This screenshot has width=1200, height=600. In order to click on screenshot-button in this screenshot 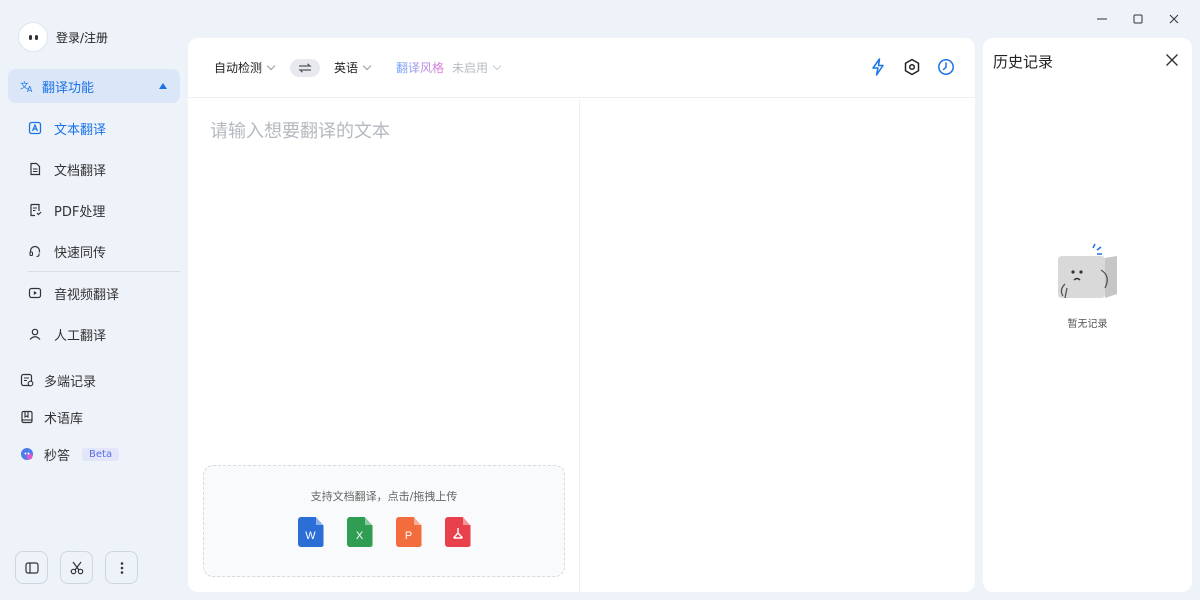, I will do `click(76, 567)`.